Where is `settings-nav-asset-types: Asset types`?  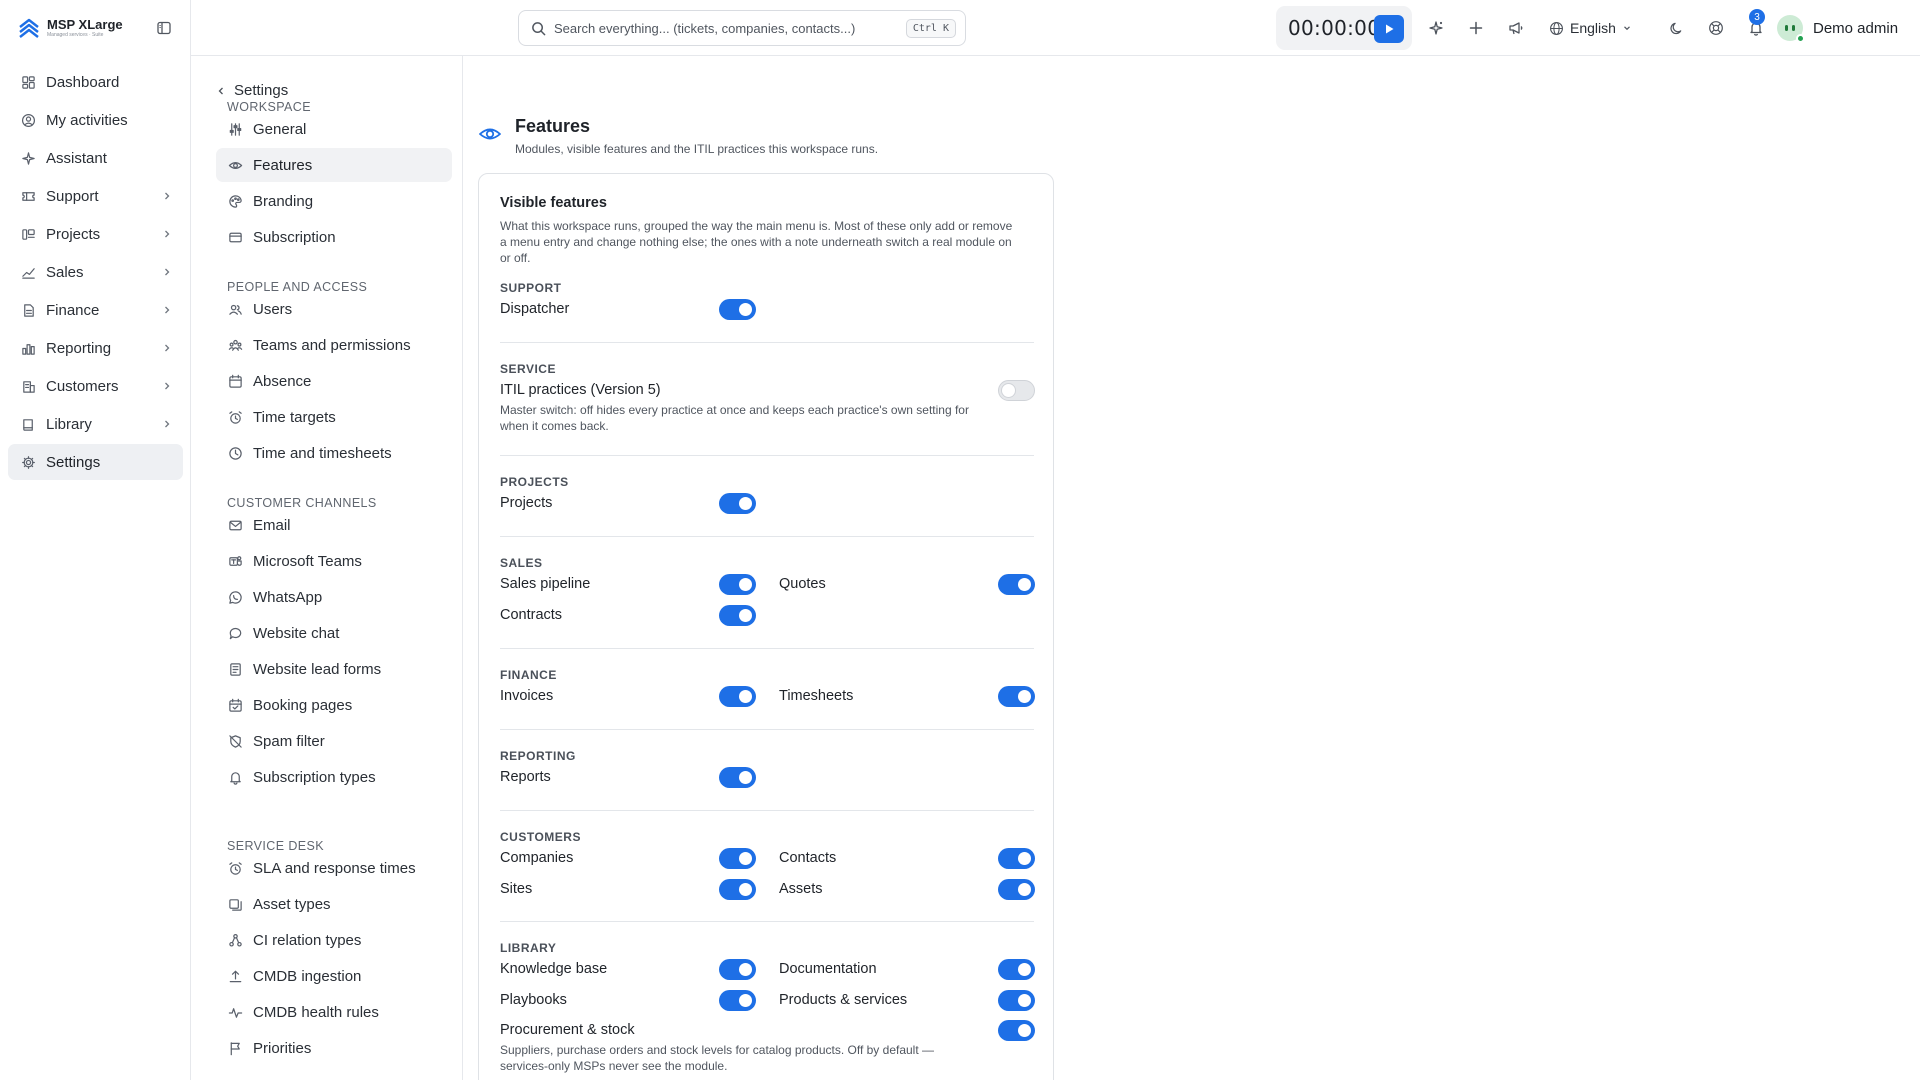
settings-nav-asset-types: Asset types is located at coordinates (334, 904).